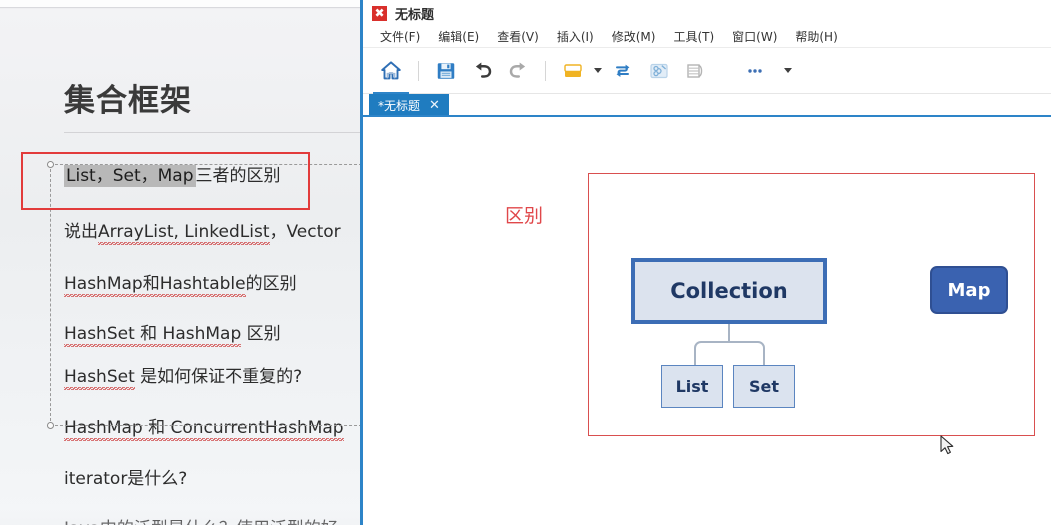  I want to click on toolbar-more-dropdown, so click(788, 71).